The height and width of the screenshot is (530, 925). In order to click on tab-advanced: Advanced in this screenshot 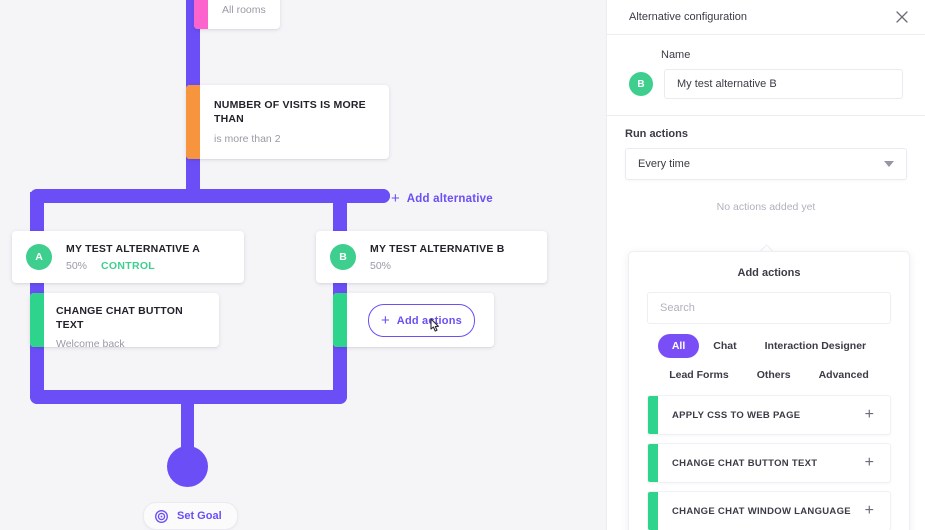, I will do `click(844, 375)`.